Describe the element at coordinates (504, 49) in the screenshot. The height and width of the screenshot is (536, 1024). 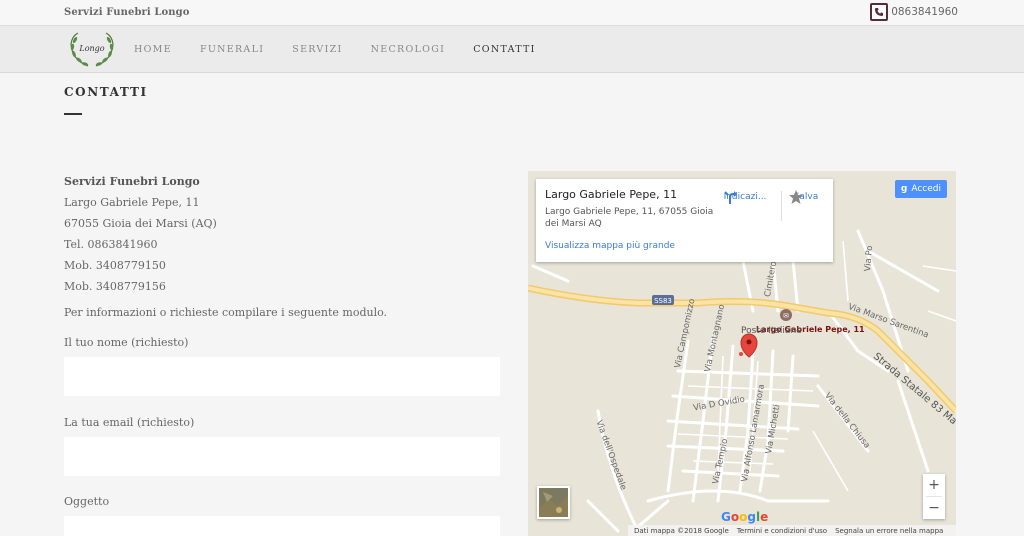
I see `nav-contatti: CONTATTI` at that location.